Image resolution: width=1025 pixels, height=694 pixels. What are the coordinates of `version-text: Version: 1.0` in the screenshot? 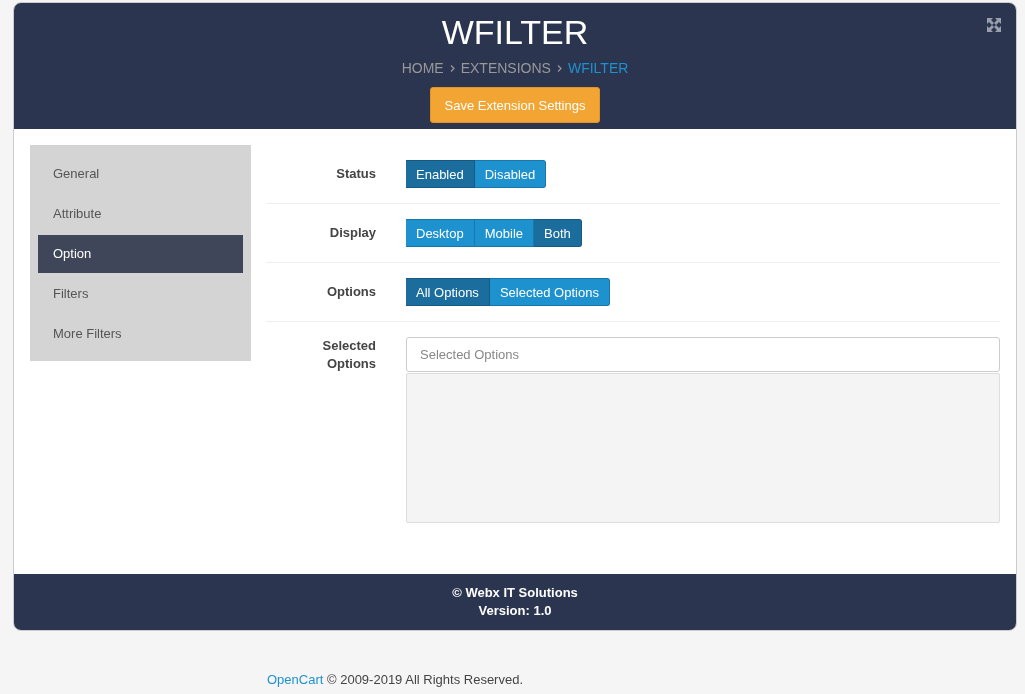 It's located at (515, 611).